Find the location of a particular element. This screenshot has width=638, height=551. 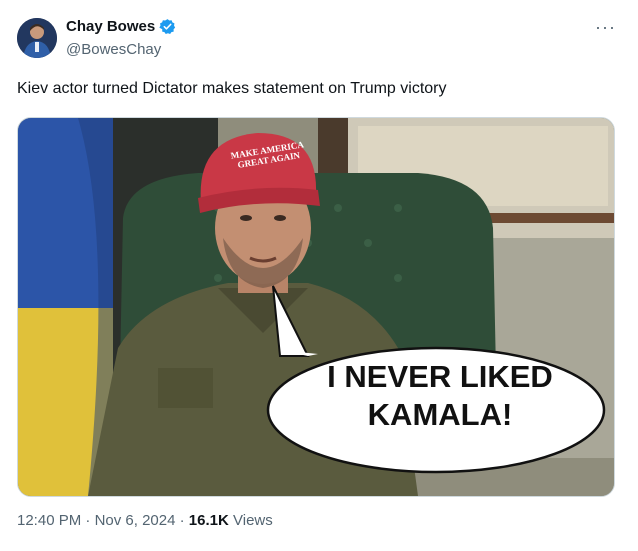

tweet-date: Nov 6, 2024 is located at coordinates (135, 520).